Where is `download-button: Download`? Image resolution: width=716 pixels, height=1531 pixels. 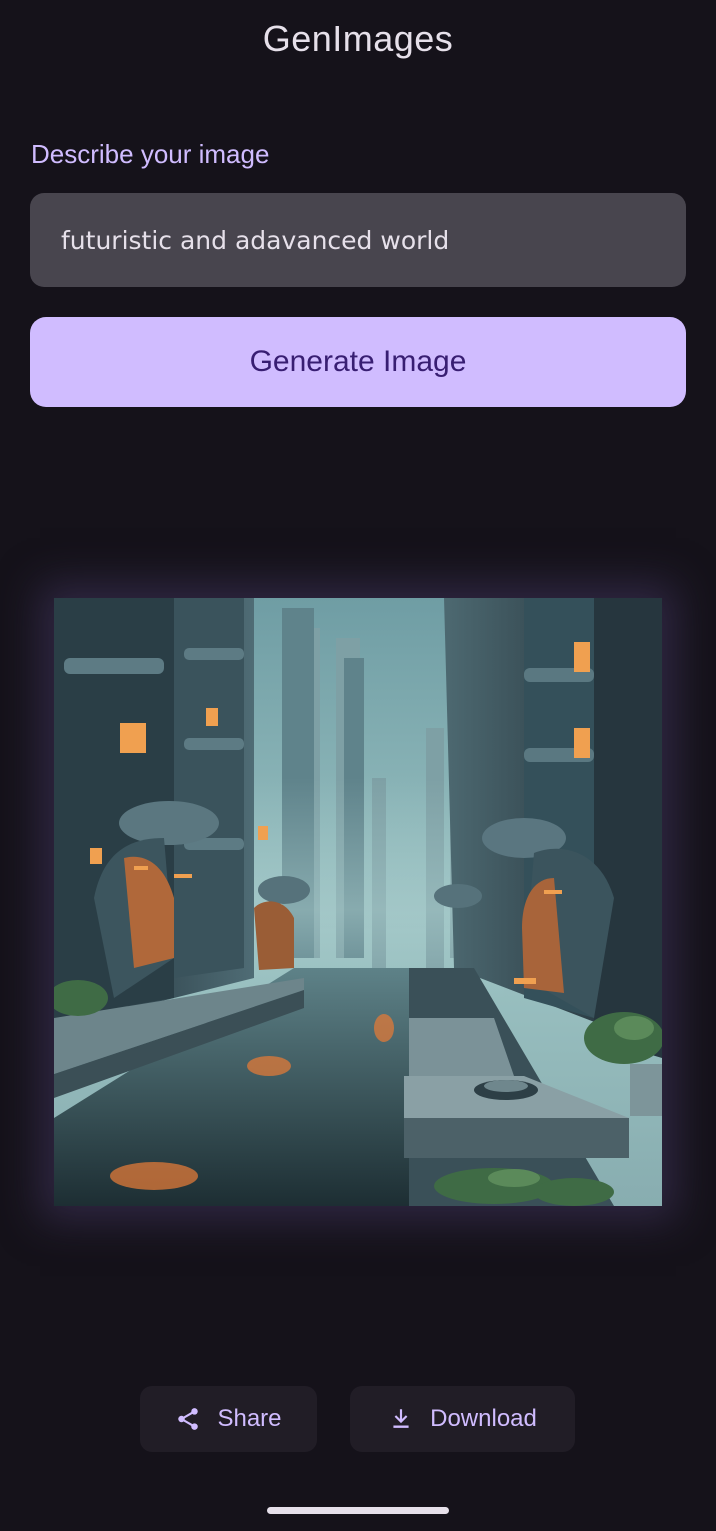 download-button: Download is located at coordinates (462, 1419).